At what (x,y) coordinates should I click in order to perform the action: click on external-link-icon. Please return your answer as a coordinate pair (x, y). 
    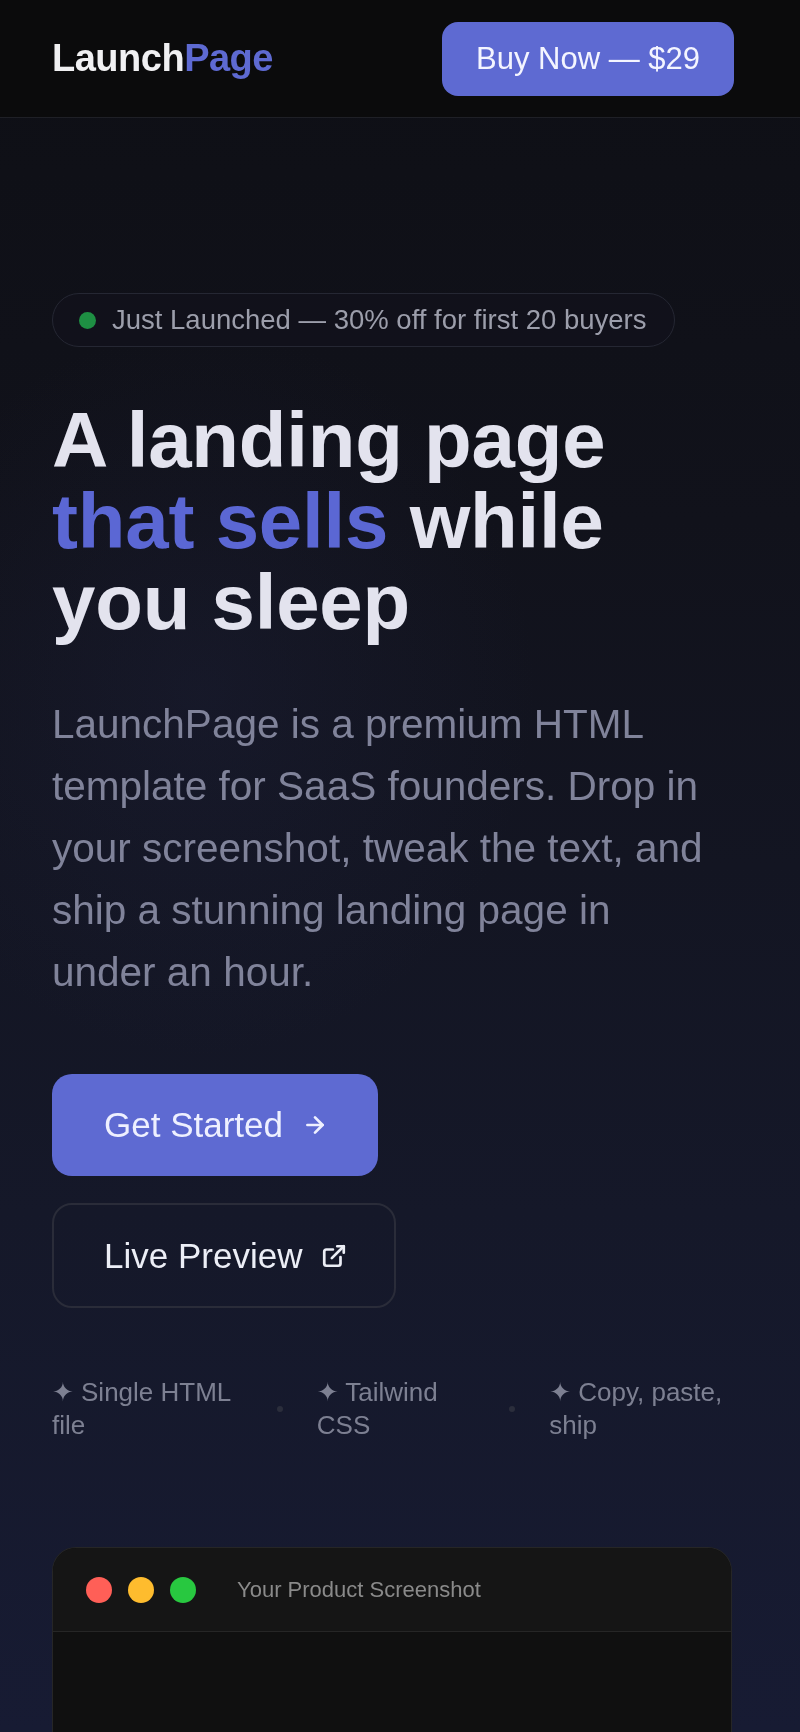
    Looking at the image, I should click on (334, 1255).